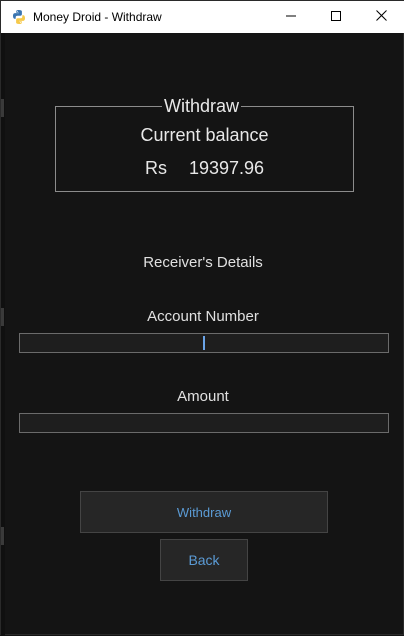 This screenshot has height=636, width=404. I want to click on receiver-details-heading: Receiver's Details, so click(203, 262).